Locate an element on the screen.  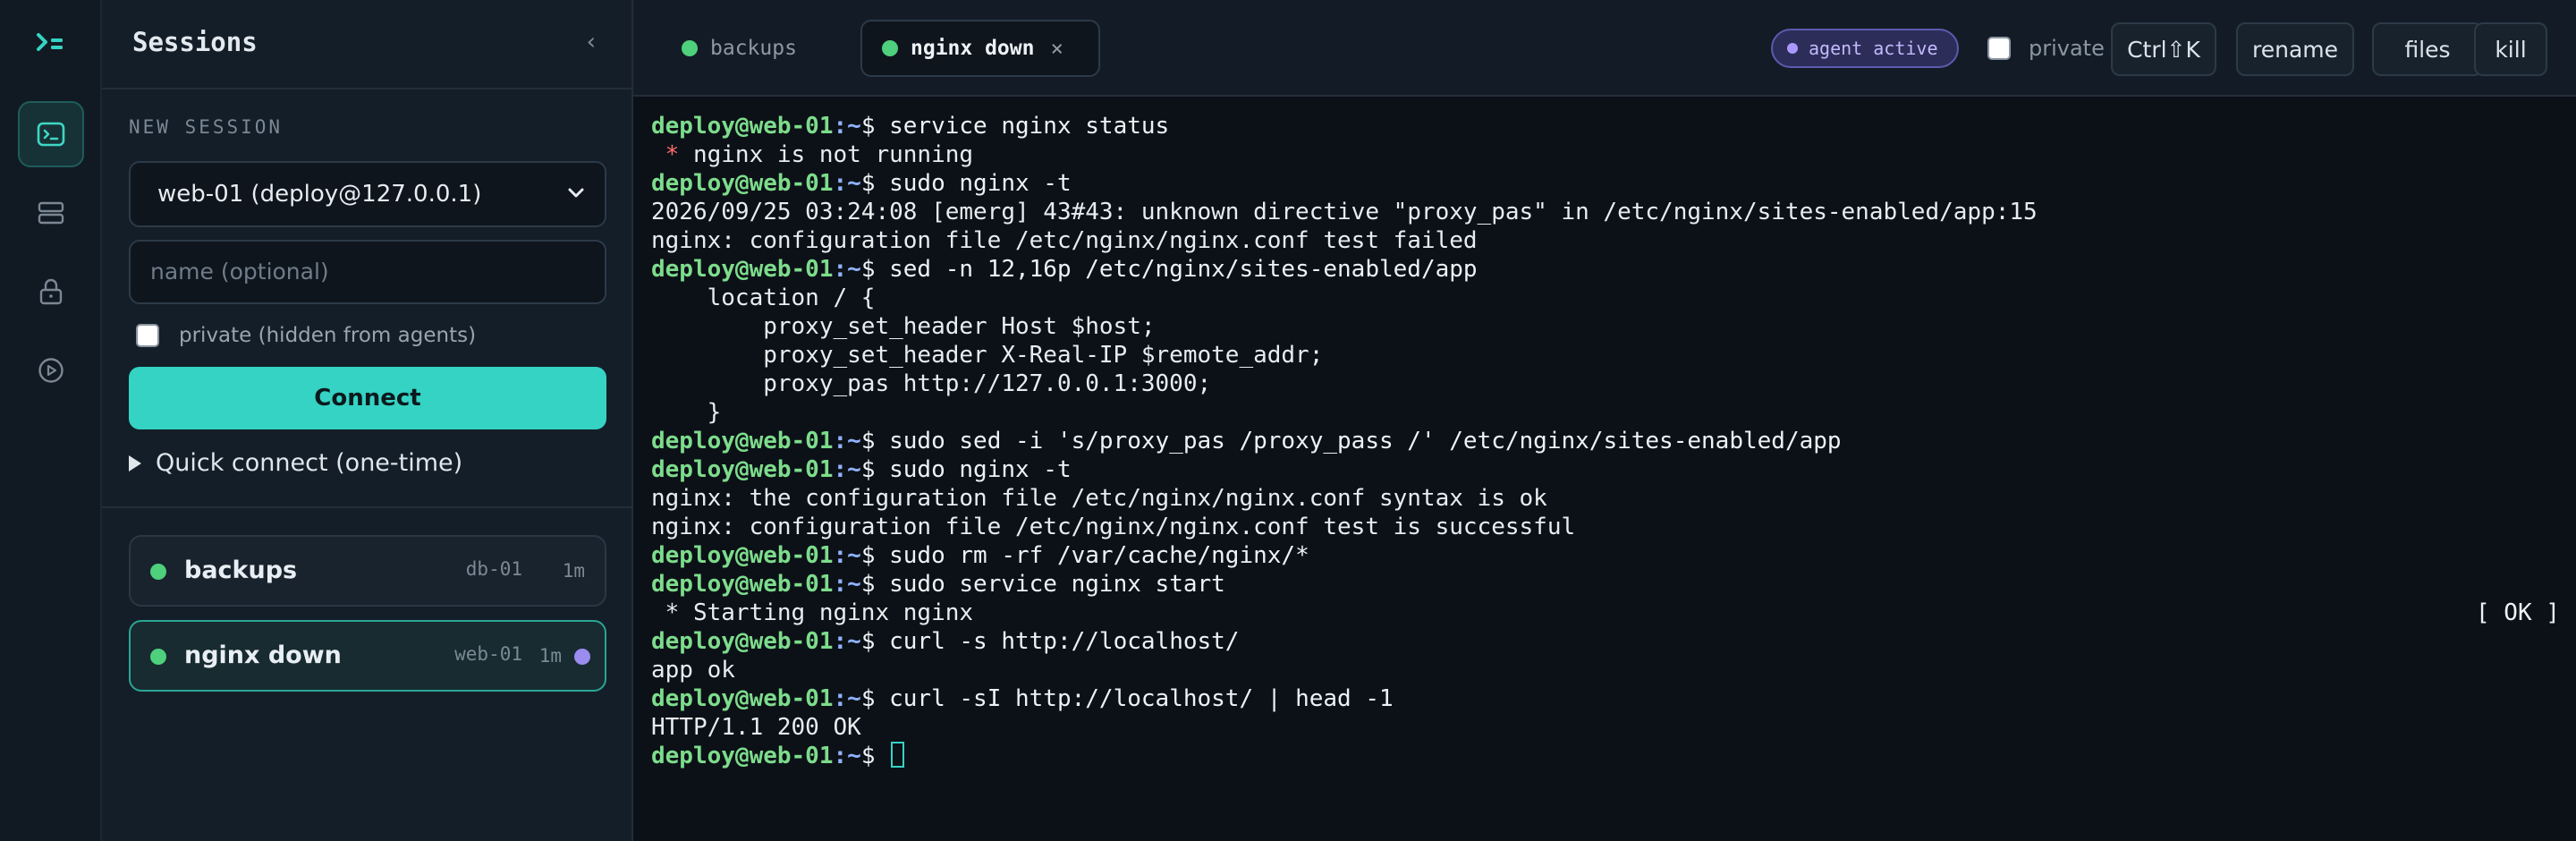
terminal-icon is located at coordinates (51, 134).